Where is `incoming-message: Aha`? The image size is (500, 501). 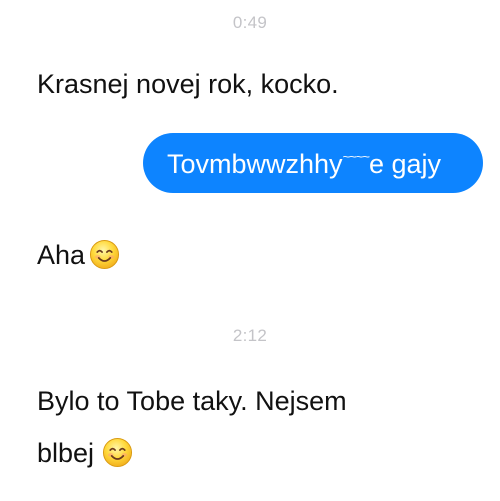
incoming-message: Aha is located at coordinates (78, 255).